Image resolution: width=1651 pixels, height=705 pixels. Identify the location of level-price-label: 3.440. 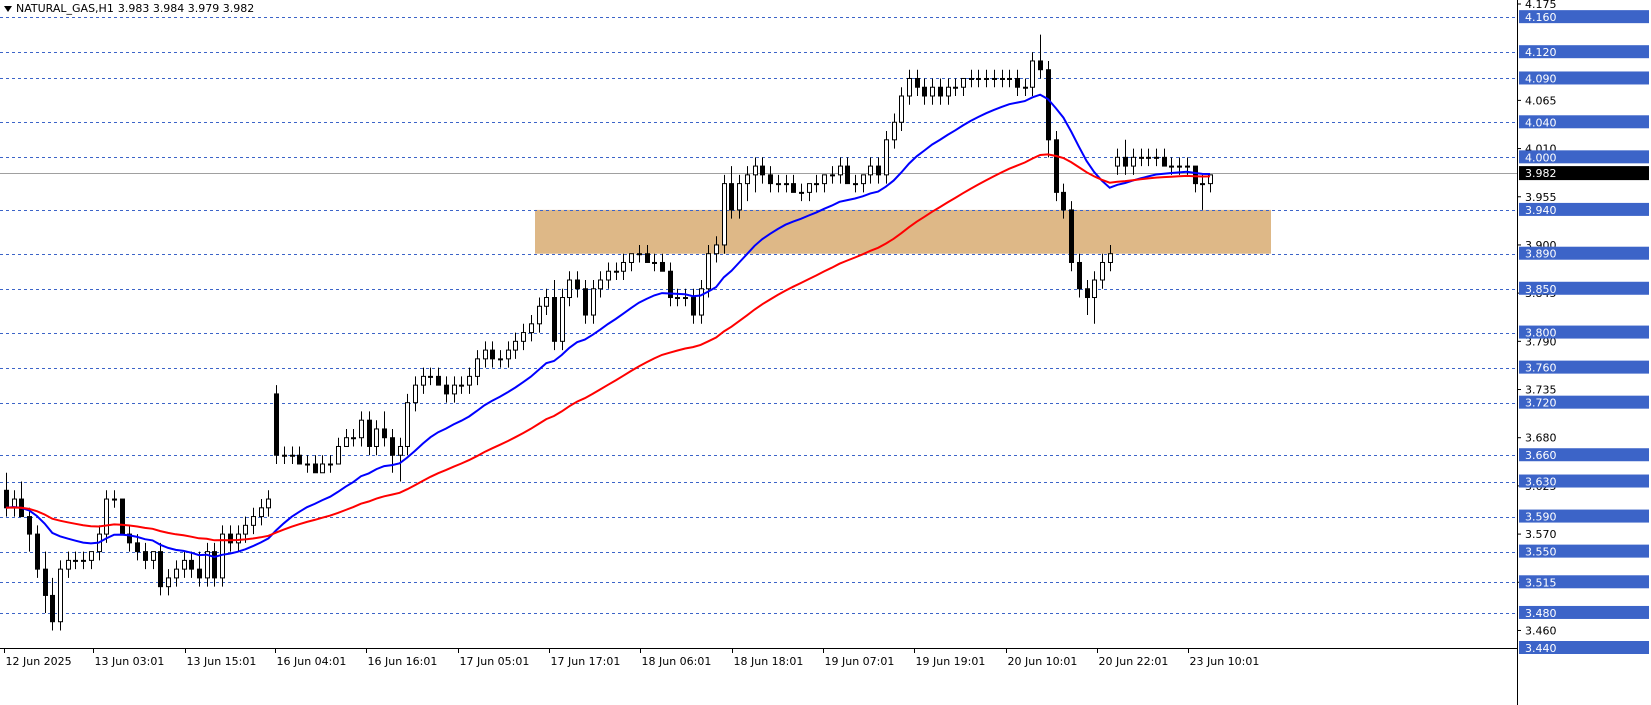
(1541, 648).